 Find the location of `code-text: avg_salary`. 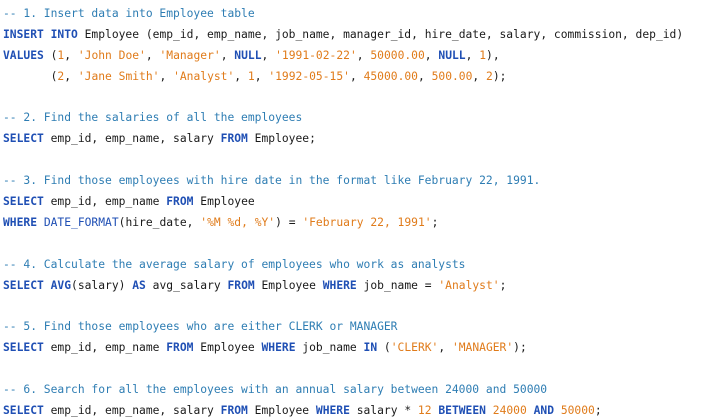

code-text: avg_salary is located at coordinates (186, 285).